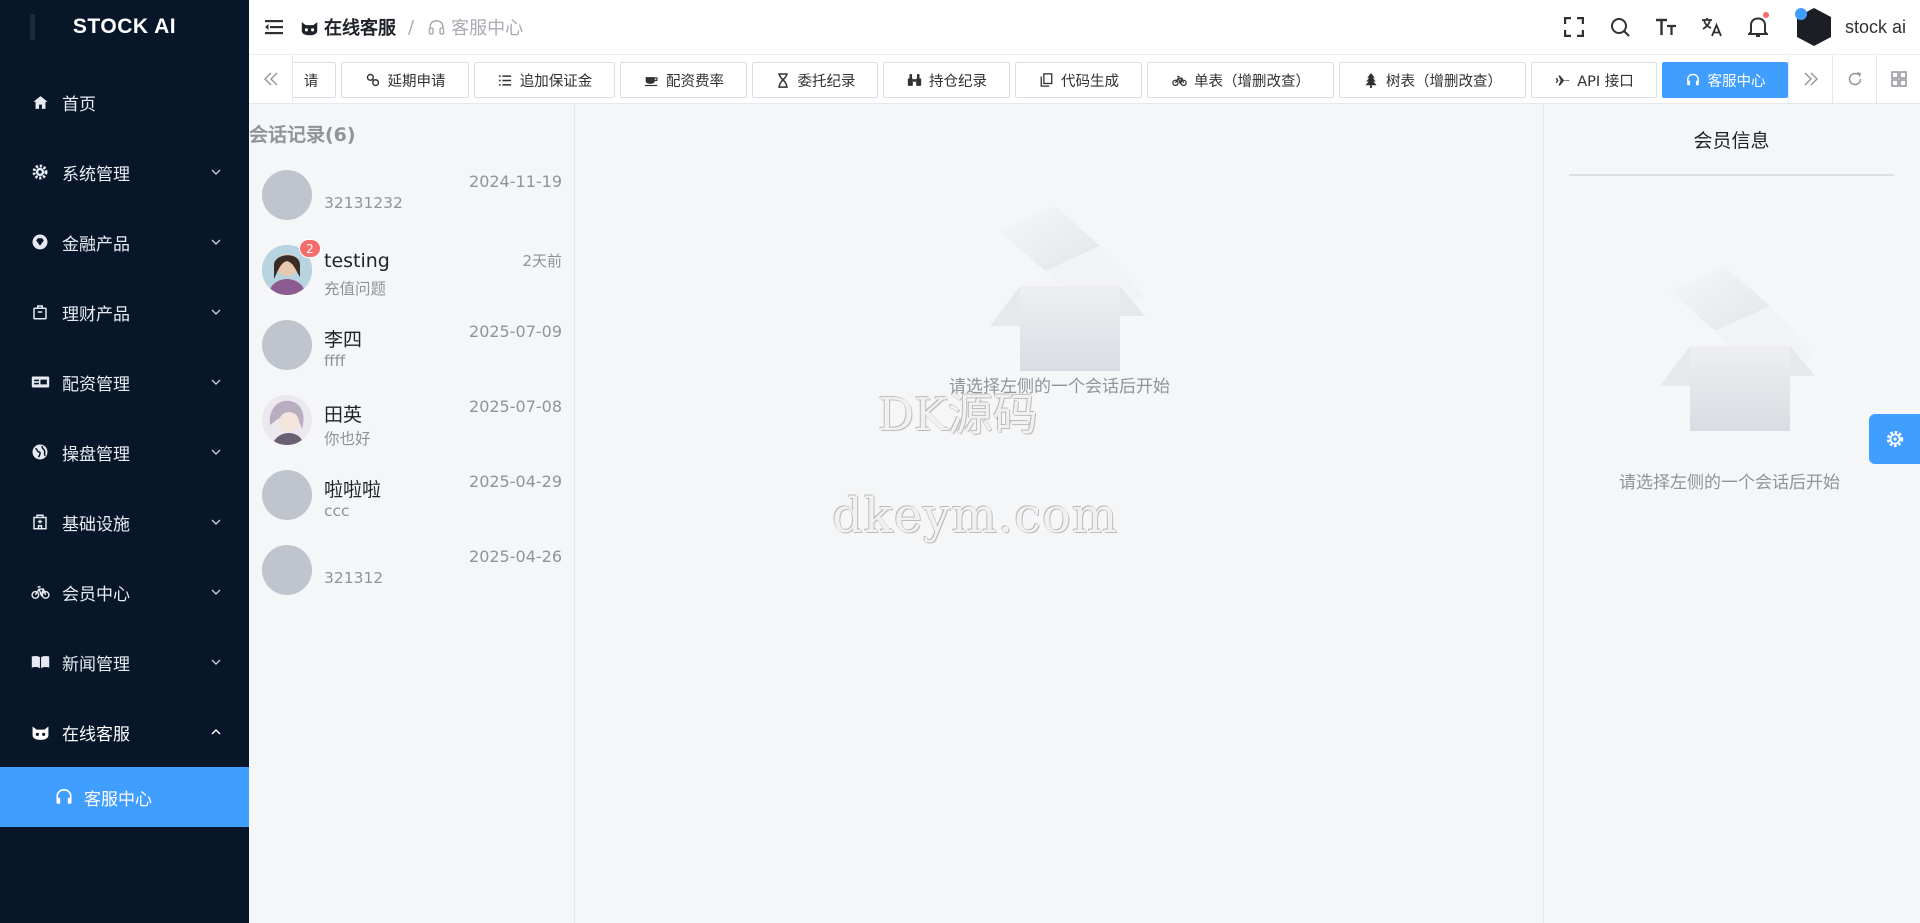 The height and width of the screenshot is (923, 1920). I want to click on sidebar-item-label: 金融产品, so click(96, 244).